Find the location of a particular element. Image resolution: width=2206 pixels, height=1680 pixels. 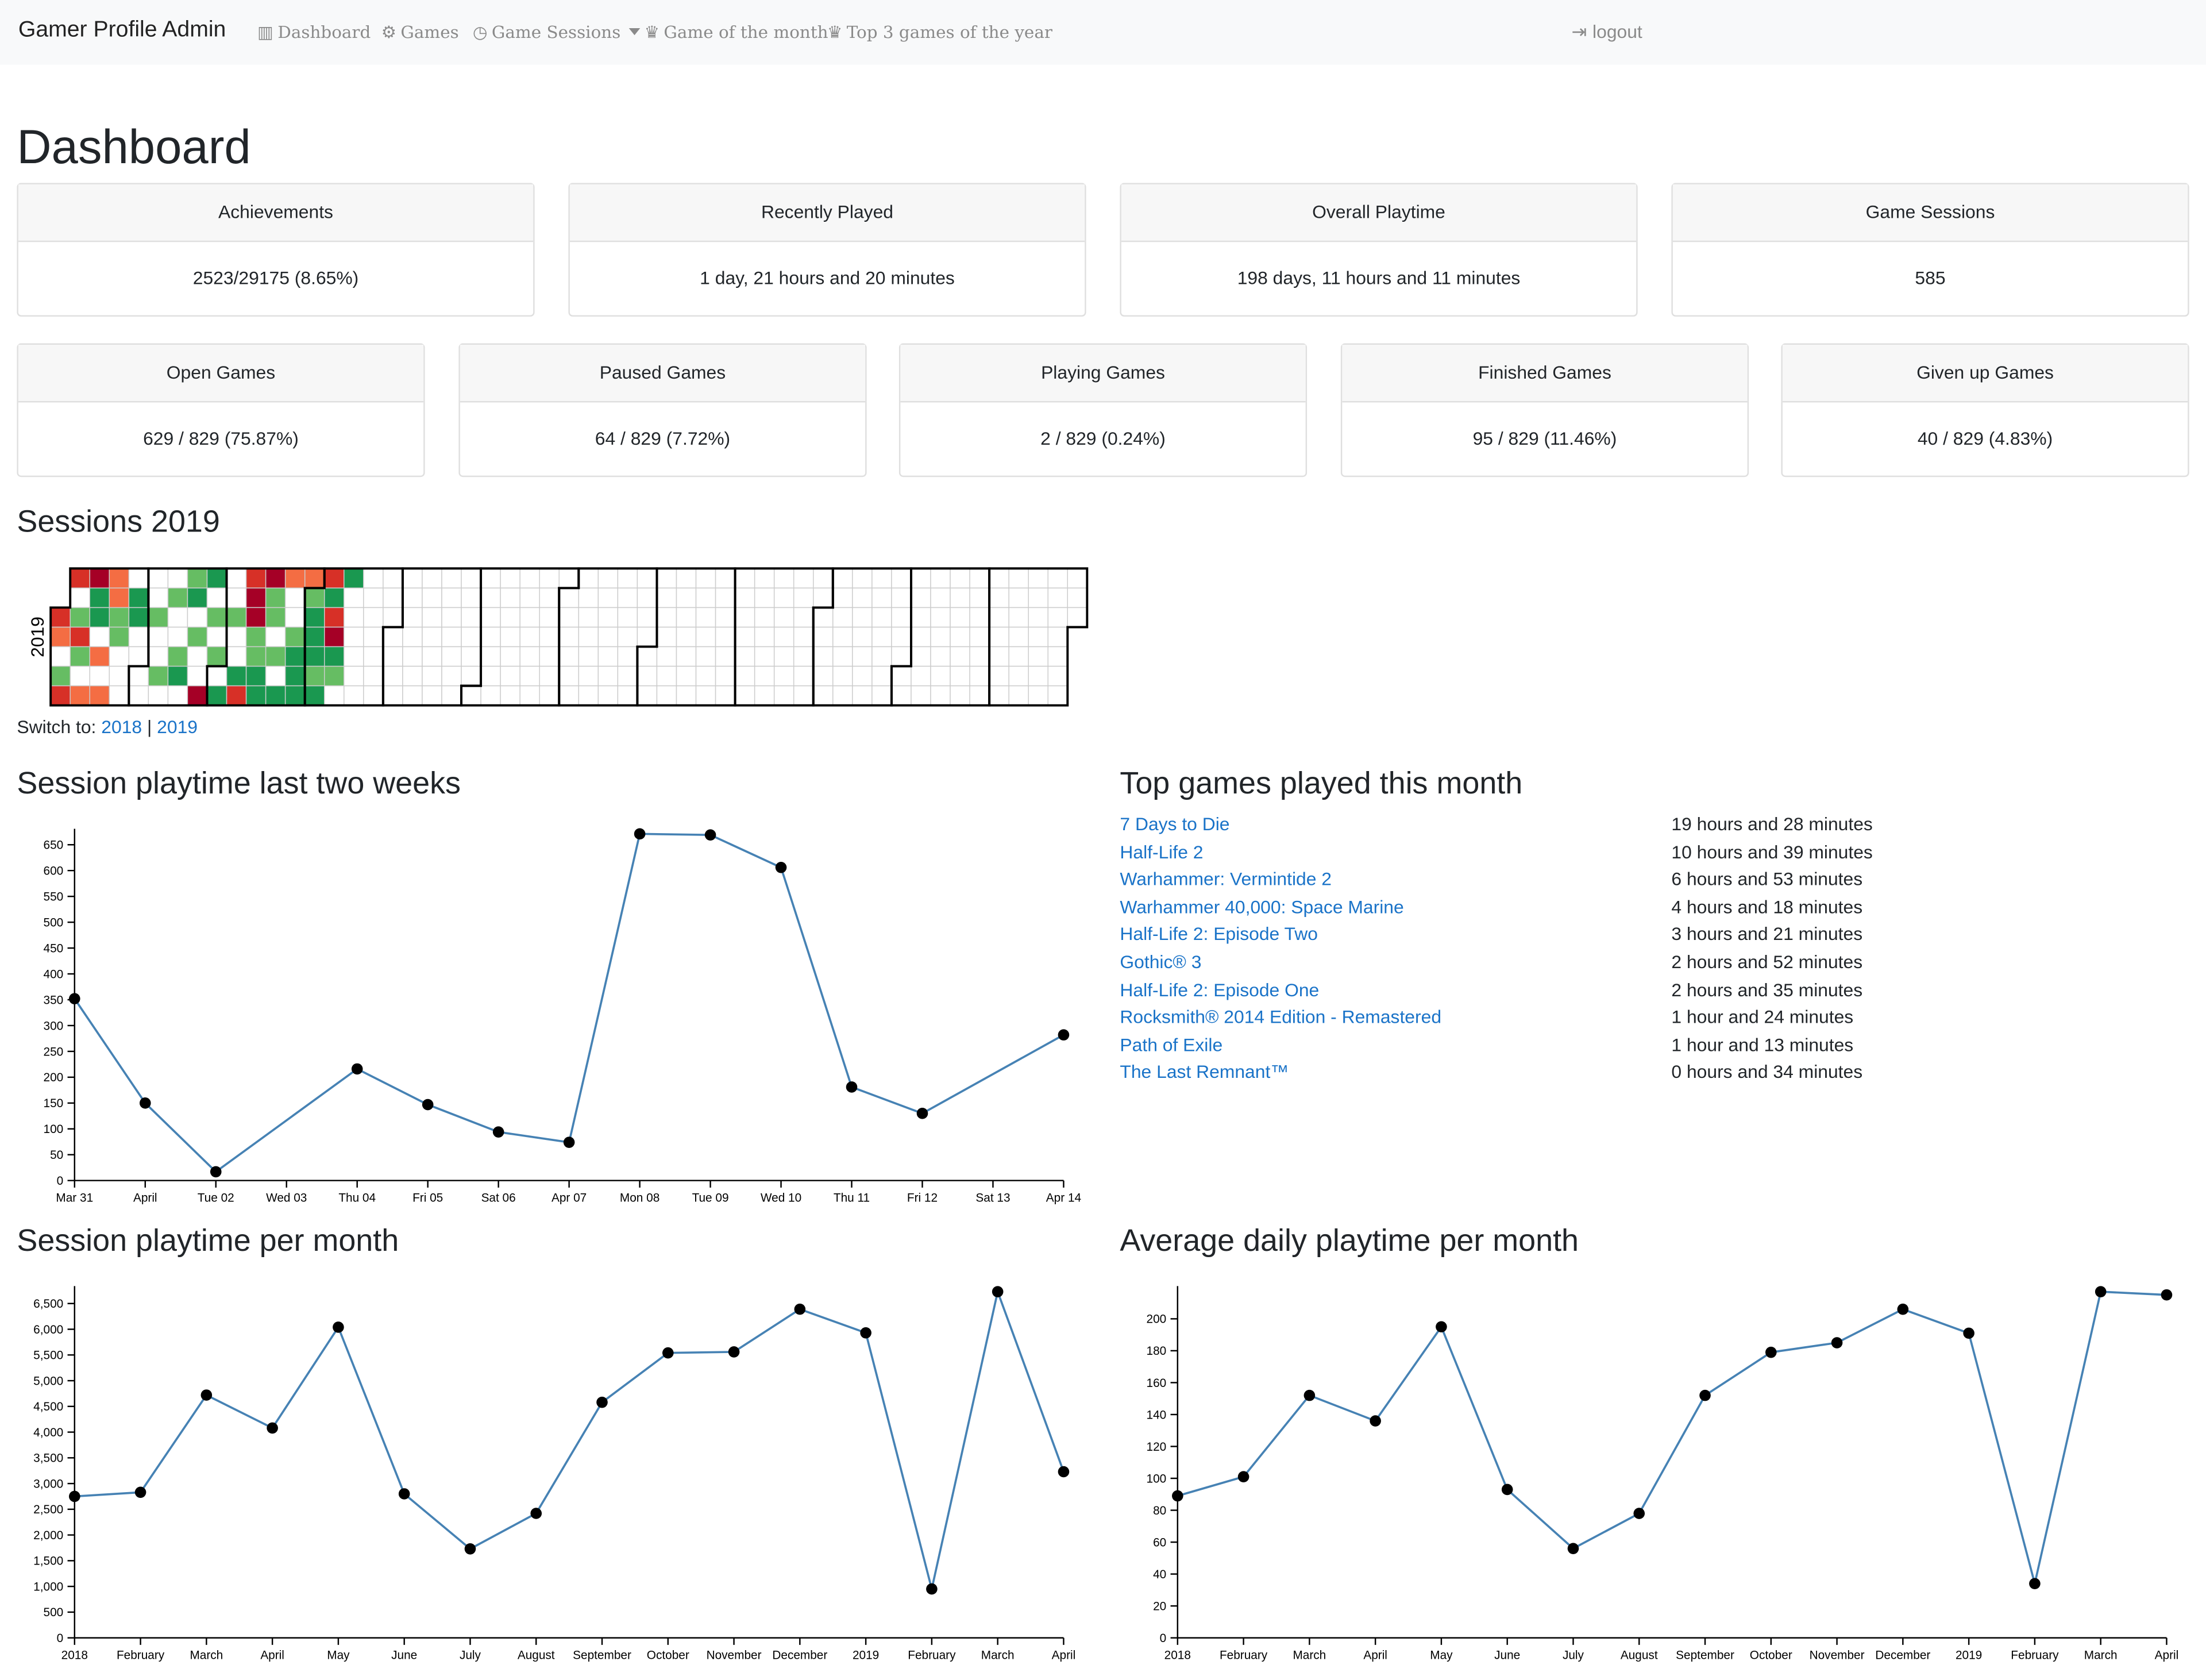

game-link: Rocksmith® 2014 Edition - Remastered is located at coordinates (1280, 1017).